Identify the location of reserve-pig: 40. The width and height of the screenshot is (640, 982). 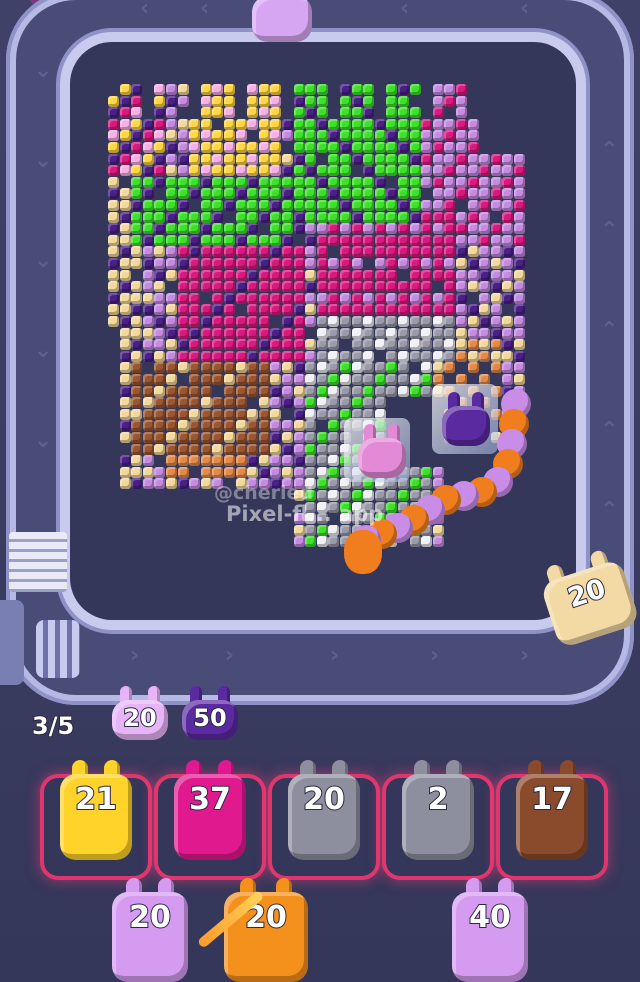
(490, 930).